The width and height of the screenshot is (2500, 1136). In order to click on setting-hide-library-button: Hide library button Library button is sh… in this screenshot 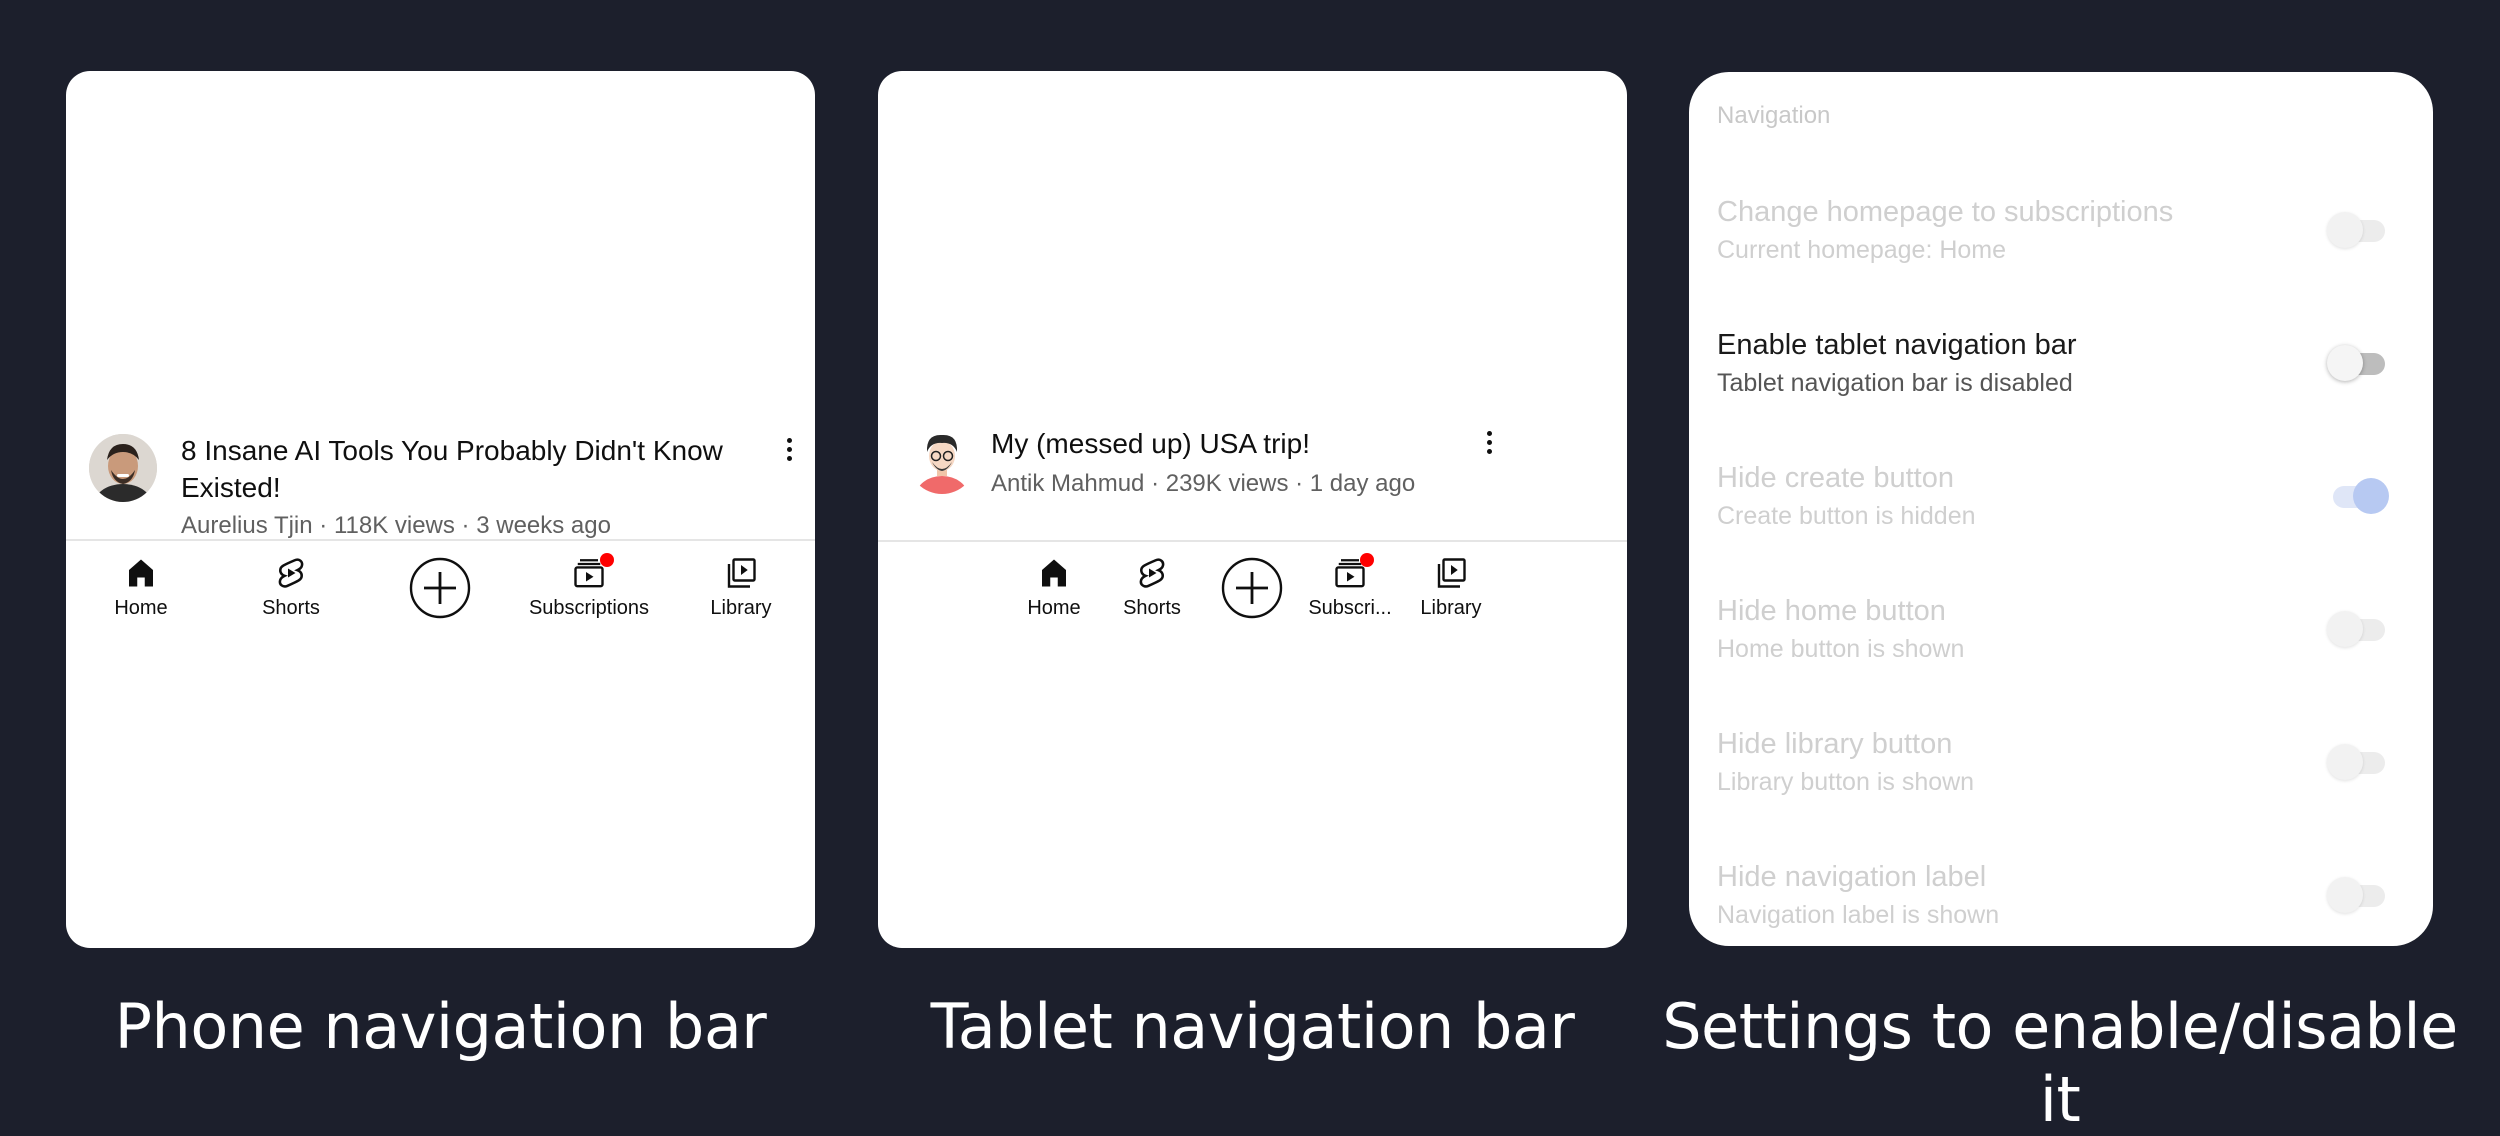, I will do `click(2061, 773)`.